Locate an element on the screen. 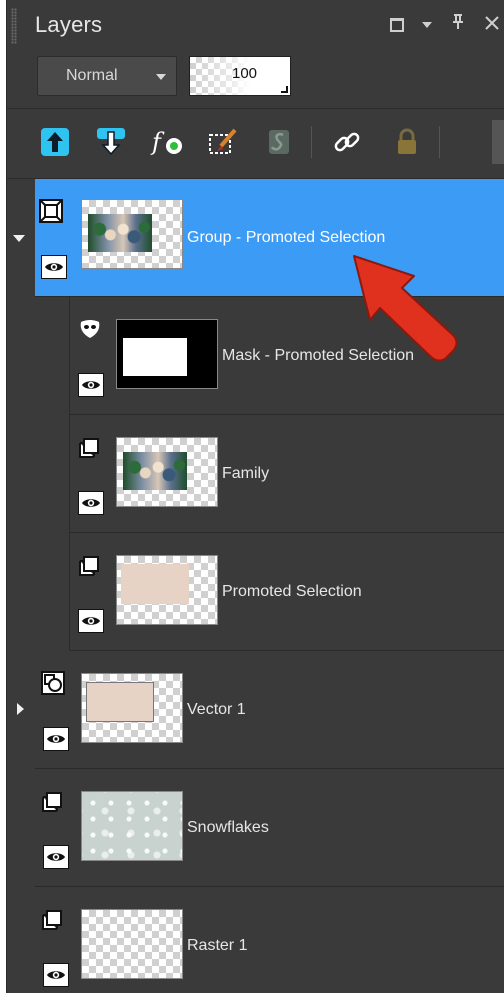  svg-text: f is located at coordinates (157, 142).